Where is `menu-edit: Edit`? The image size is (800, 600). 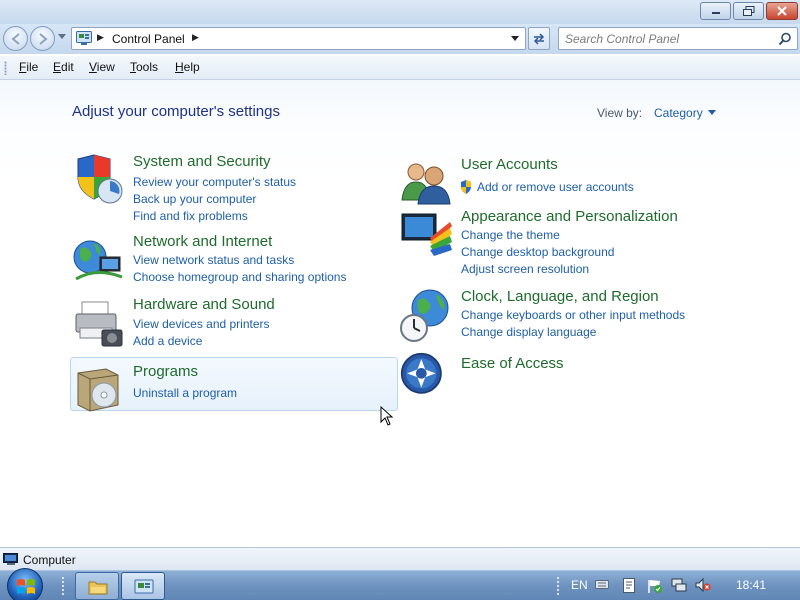 menu-edit: Edit is located at coordinates (63, 67).